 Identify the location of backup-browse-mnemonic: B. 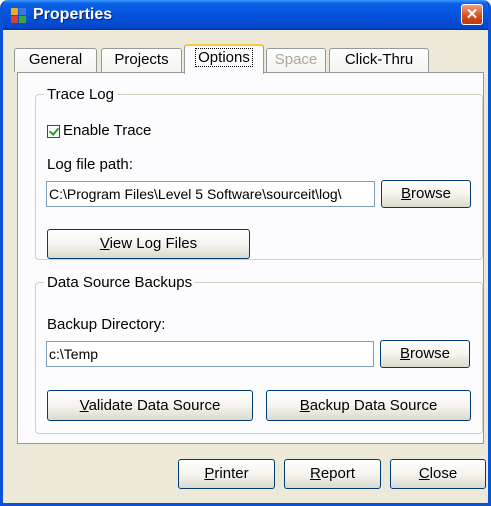
(404, 353).